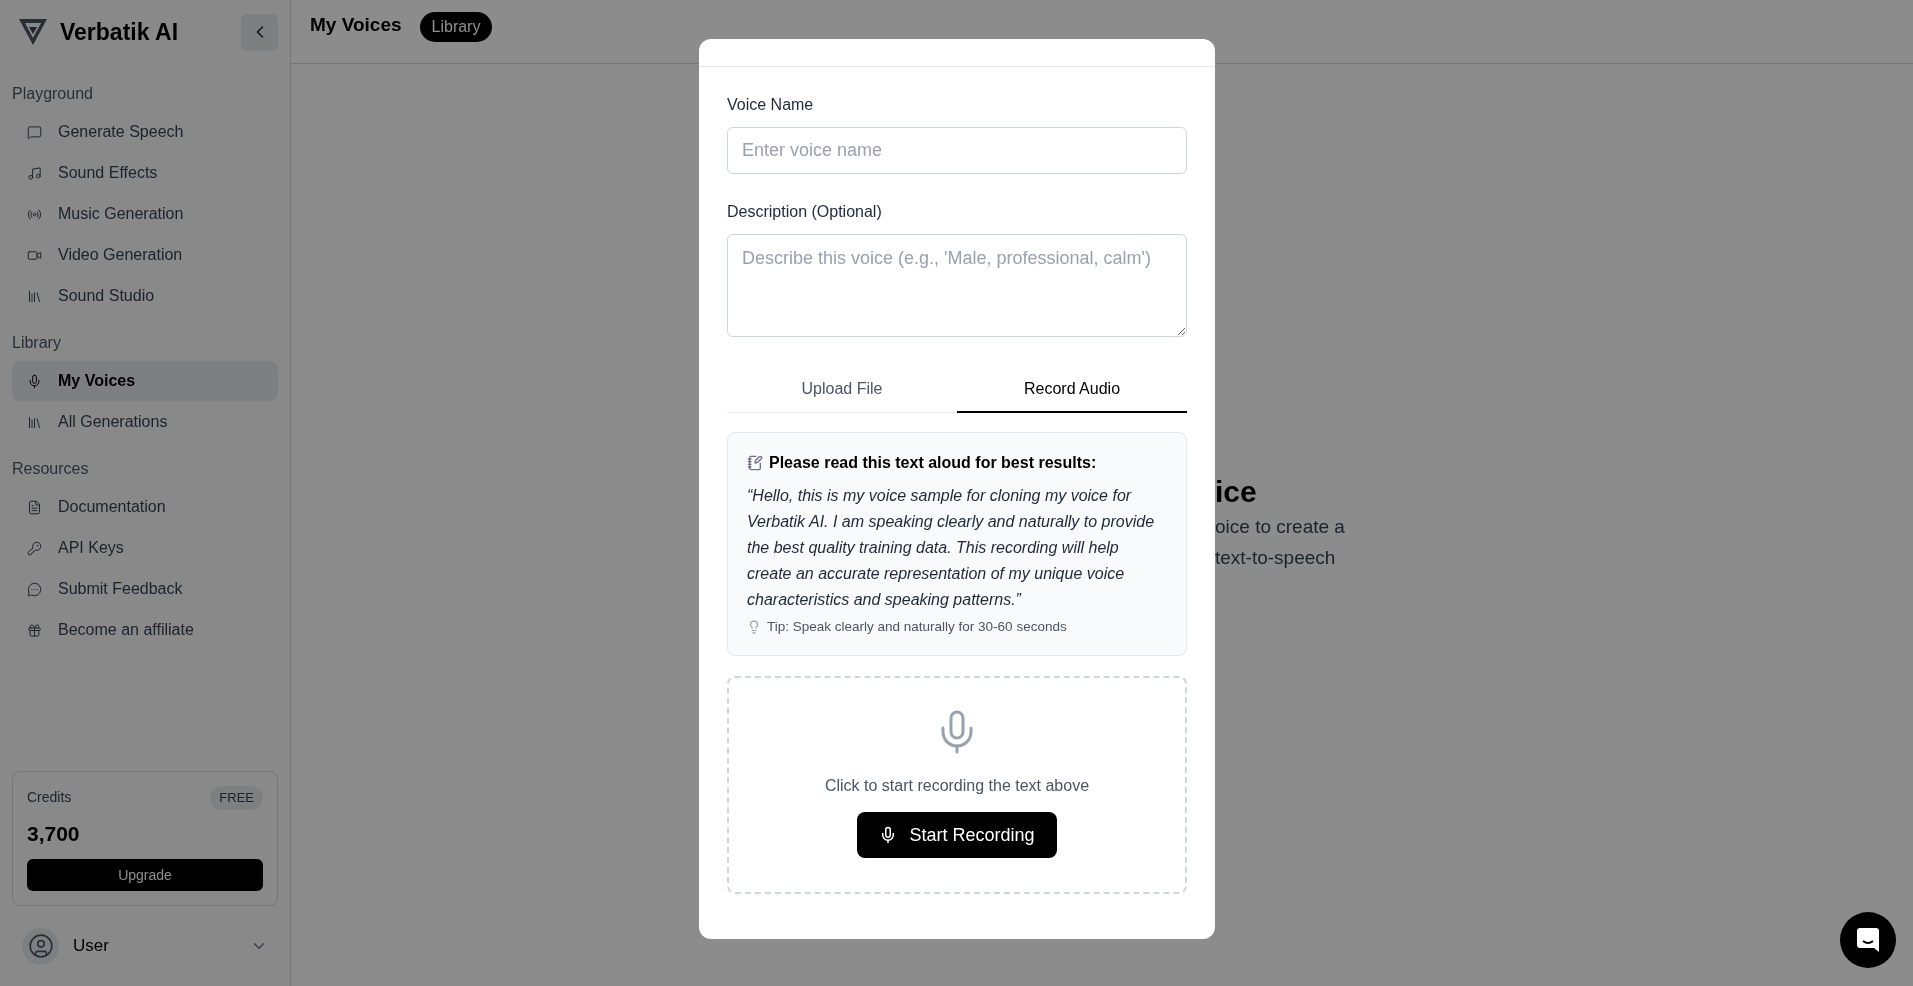 The width and height of the screenshot is (1913, 986). I want to click on notepad-icon, so click(755, 463).